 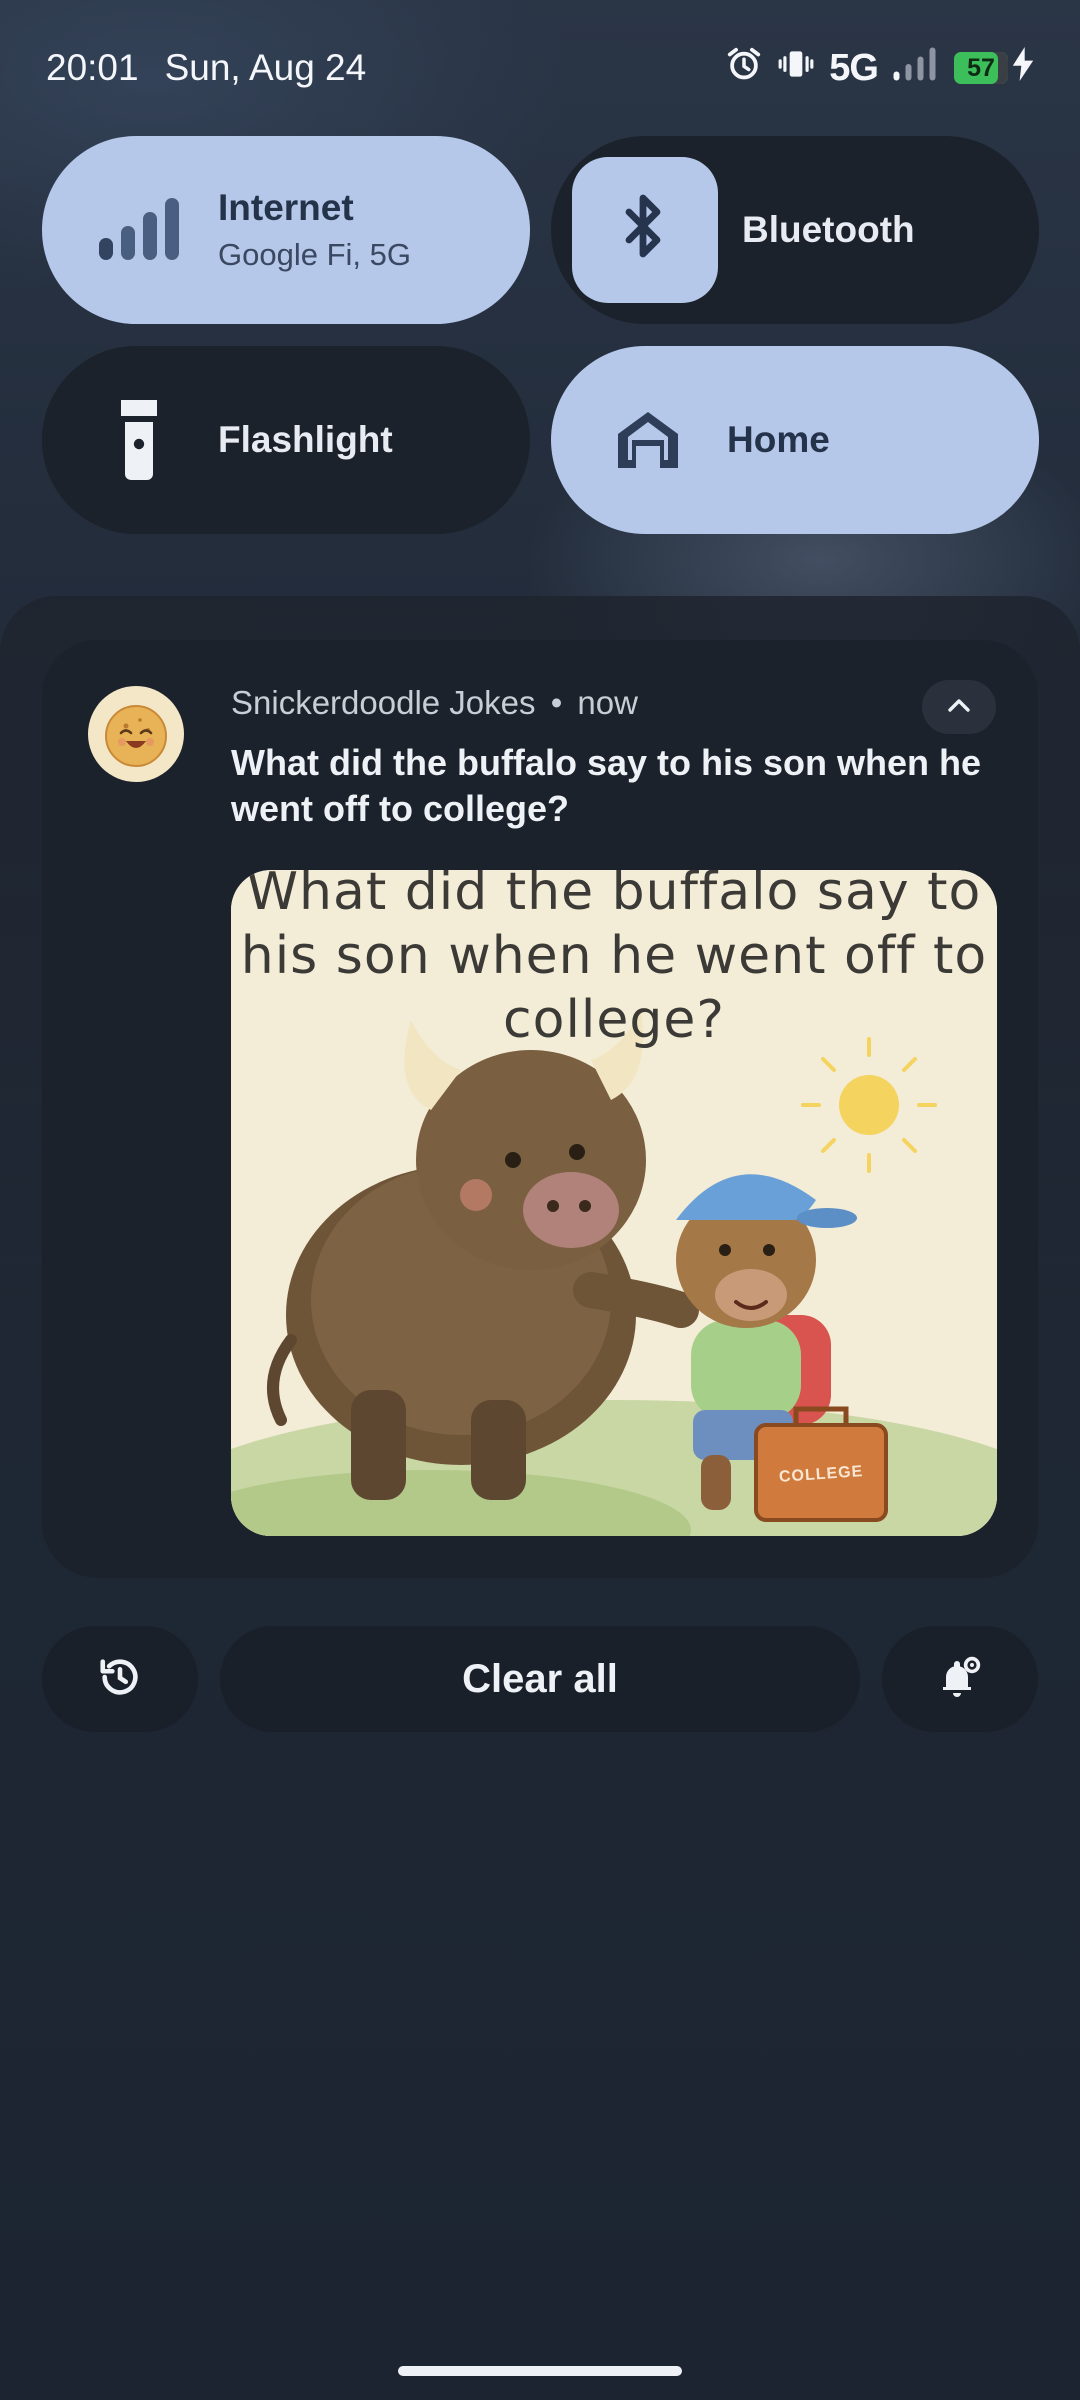 I want to click on battery-indicator: 57, so click(x=981, y=68).